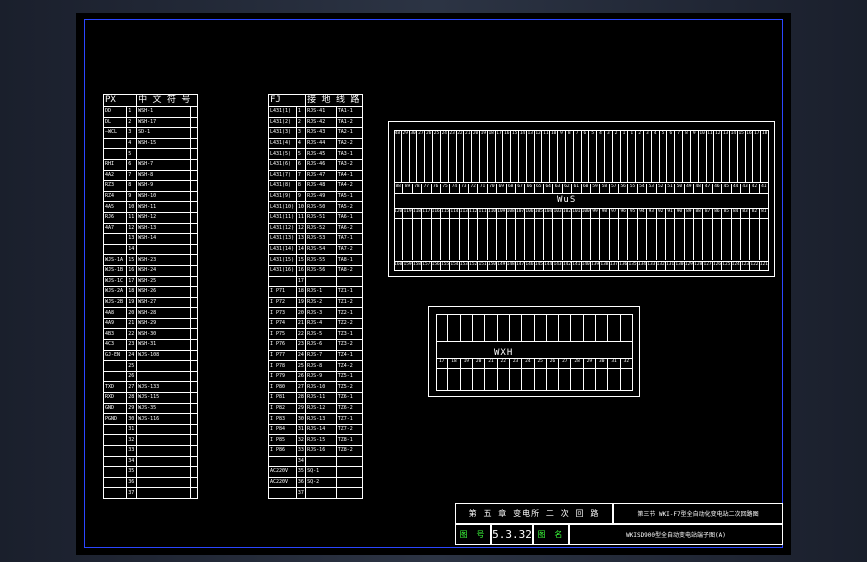  What do you see at coordinates (132, 313) in the screenshot?
I see `terminal-number: 20` at bounding box center [132, 313].